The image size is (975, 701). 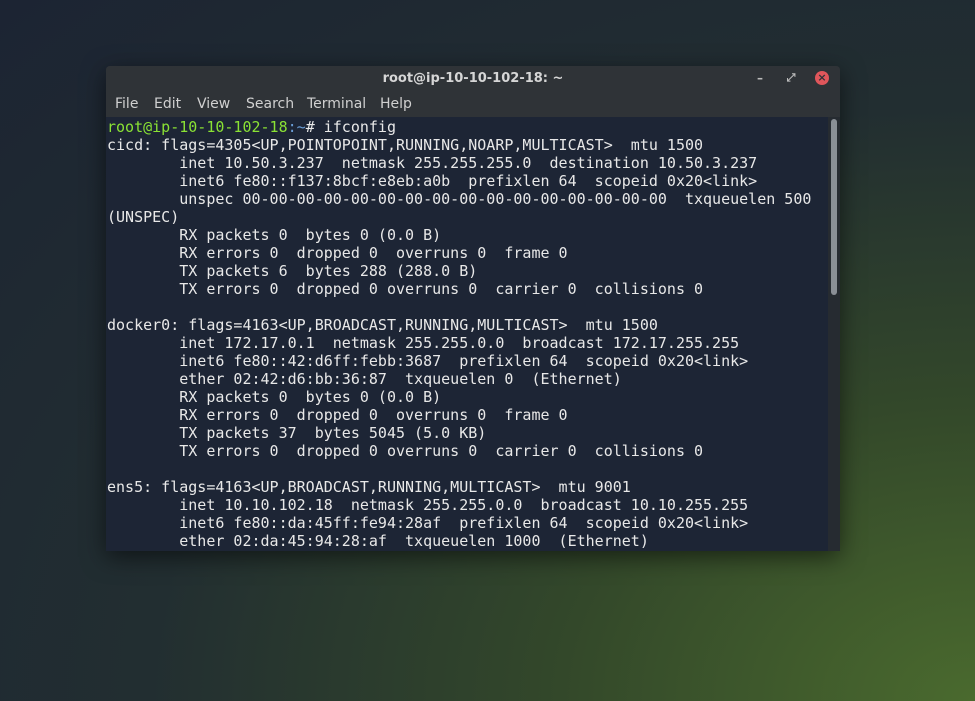 I want to click on command-text: ifconfig, so click(x=359, y=127).